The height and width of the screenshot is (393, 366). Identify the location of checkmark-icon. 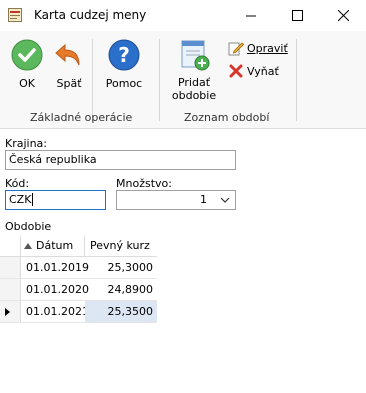
(27, 55).